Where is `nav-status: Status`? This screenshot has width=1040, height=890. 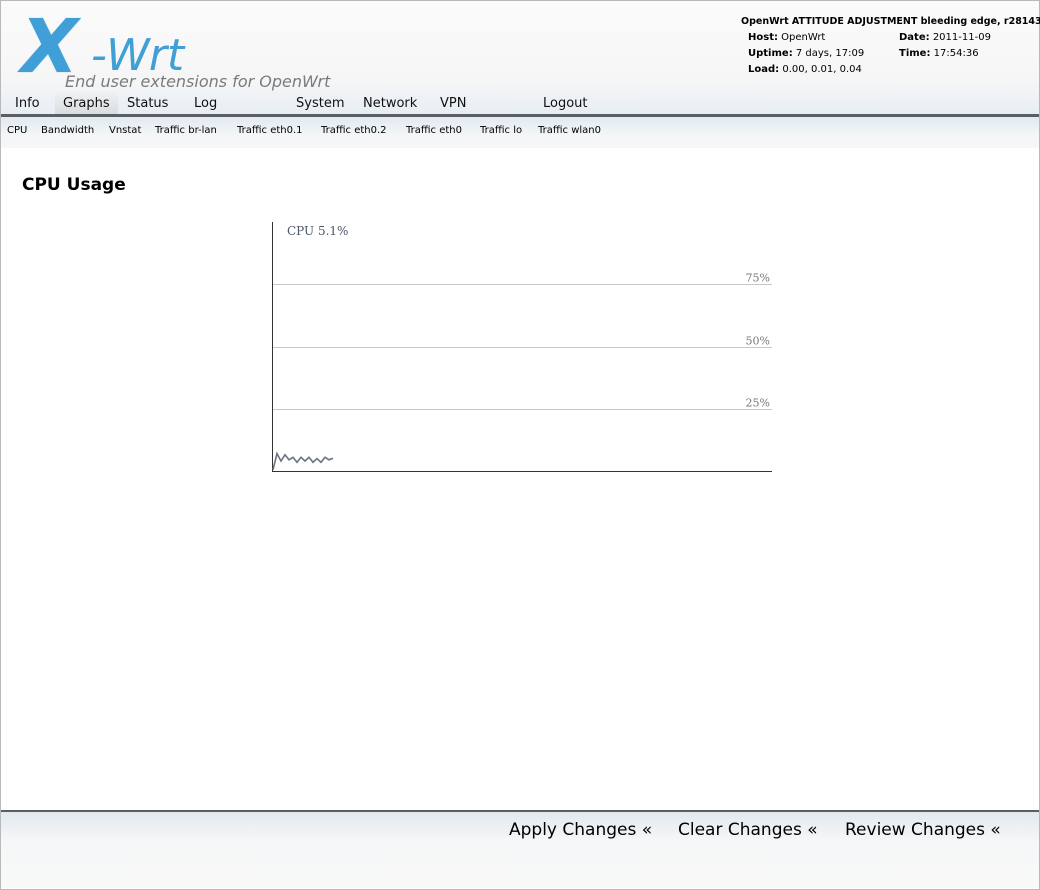 nav-status: Status is located at coordinates (147, 103).